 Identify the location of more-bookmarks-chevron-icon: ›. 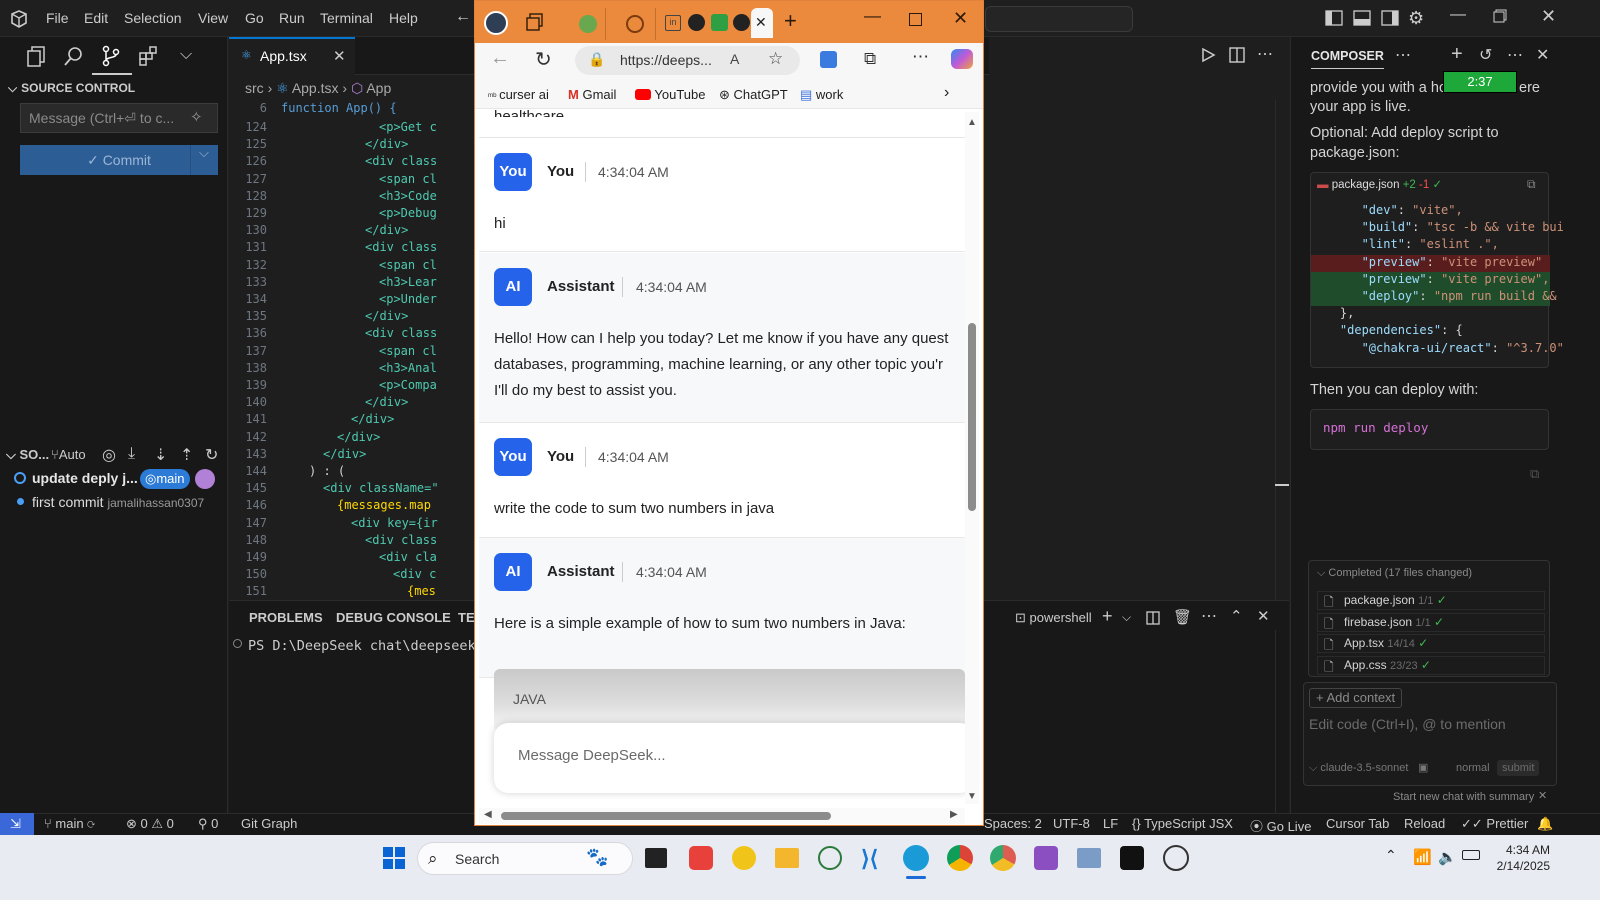
(946, 93).